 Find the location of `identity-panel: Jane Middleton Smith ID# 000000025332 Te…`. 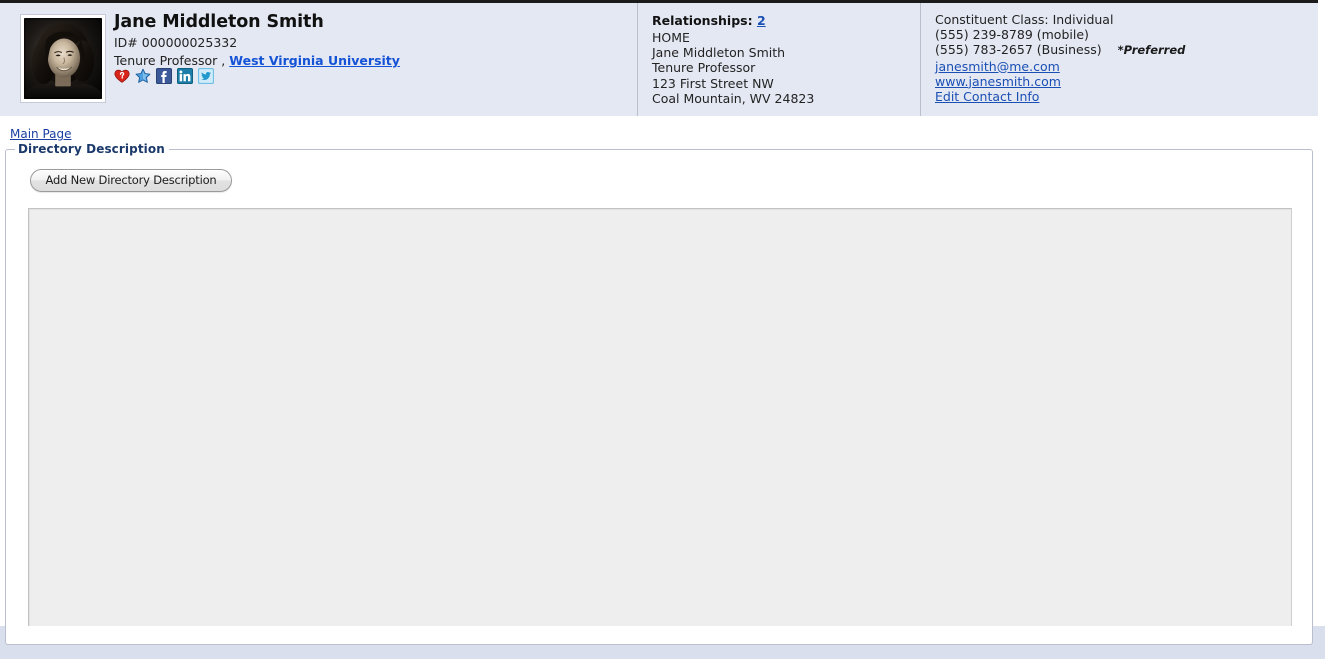

identity-panel: Jane Middleton Smith ID# 000000025332 Te… is located at coordinates (319, 59).